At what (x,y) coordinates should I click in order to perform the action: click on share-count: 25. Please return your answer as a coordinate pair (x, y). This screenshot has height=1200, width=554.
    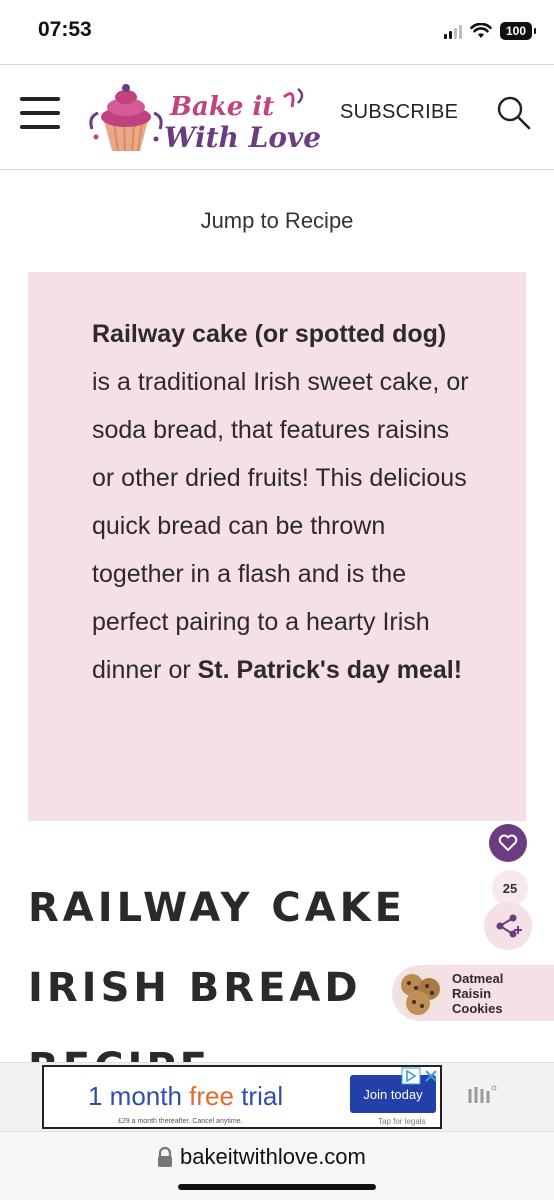
    Looking at the image, I should click on (510, 888).